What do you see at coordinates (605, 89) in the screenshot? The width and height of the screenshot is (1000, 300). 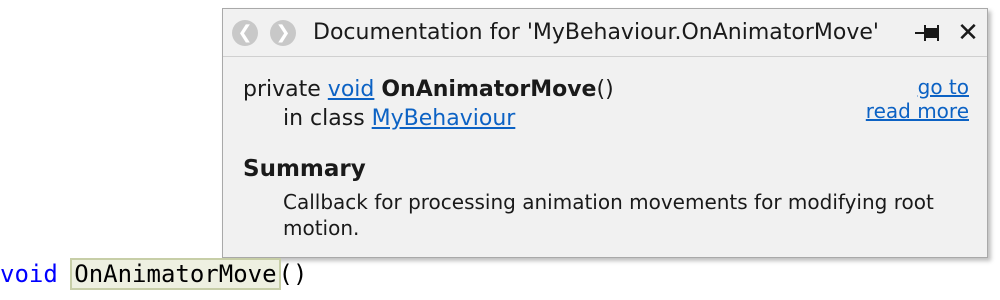 I see `signature-parens: ()` at bounding box center [605, 89].